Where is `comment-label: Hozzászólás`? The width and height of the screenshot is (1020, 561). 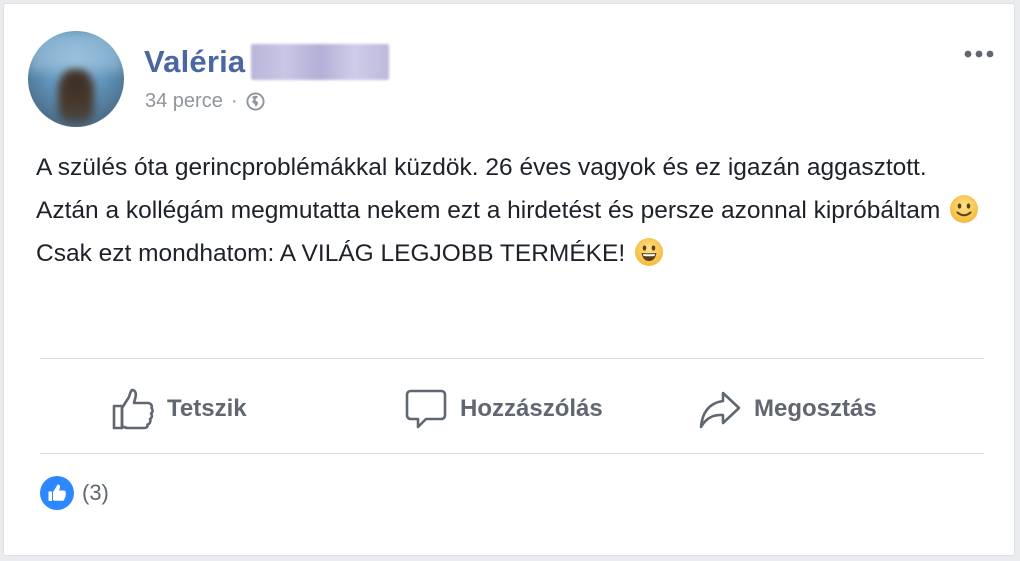 comment-label: Hozzászólás is located at coordinates (531, 408).